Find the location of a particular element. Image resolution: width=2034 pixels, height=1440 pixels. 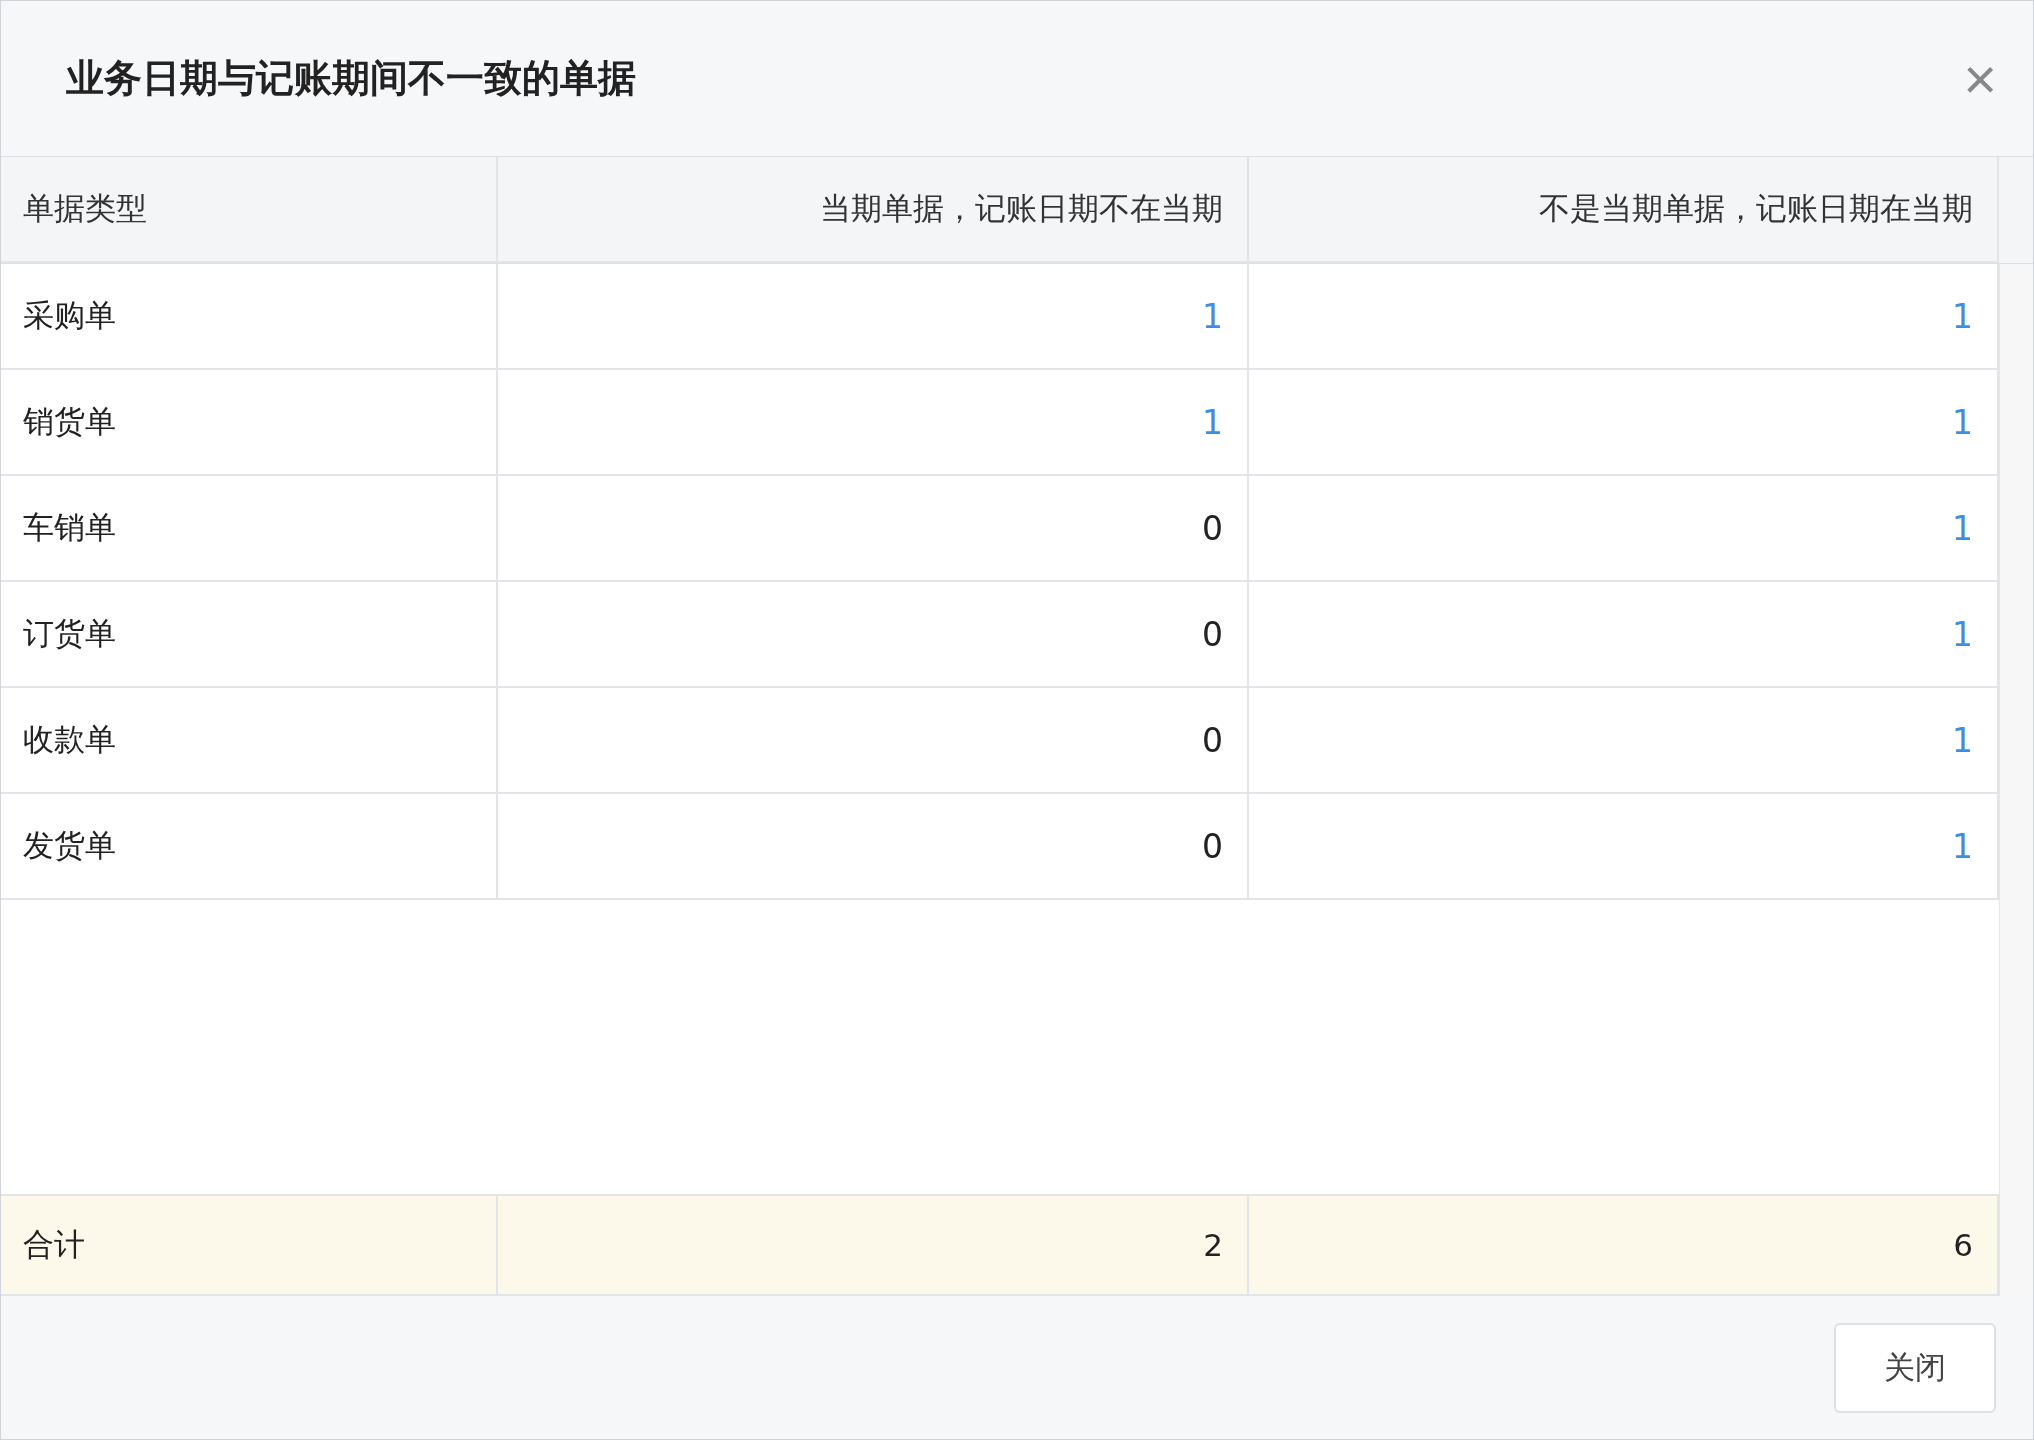

column-header: 不是当期单据，记账日期在当期 is located at coordinates (1624, 210).